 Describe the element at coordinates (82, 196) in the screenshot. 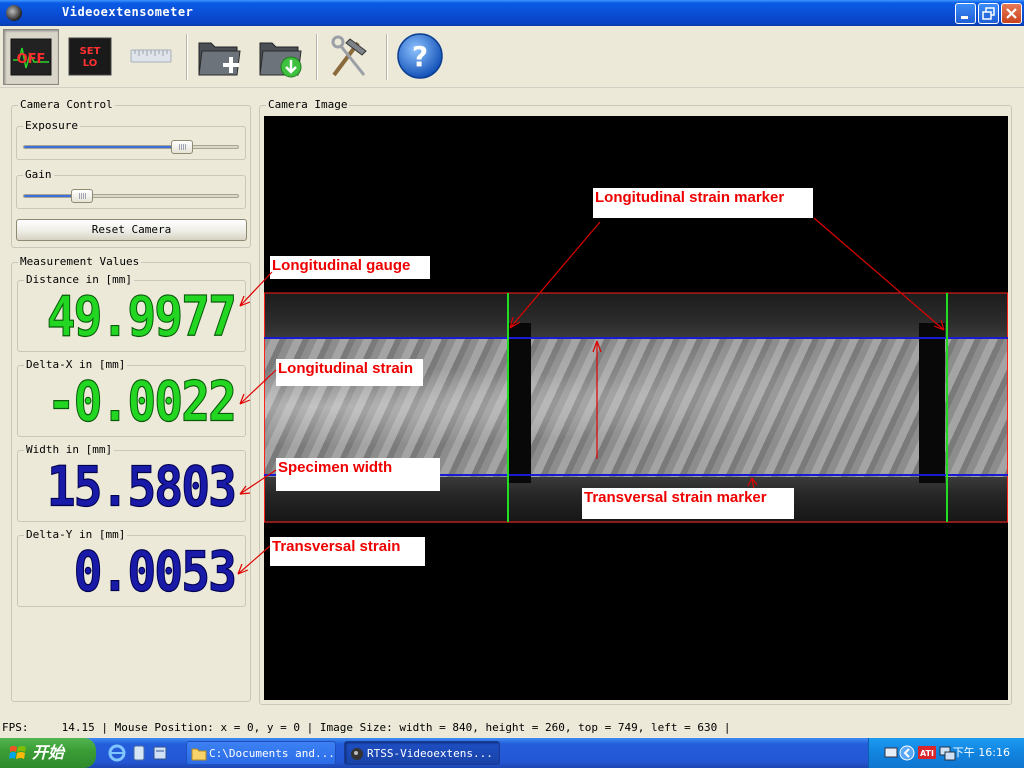

I see `gain-slider-thumb` at that location.